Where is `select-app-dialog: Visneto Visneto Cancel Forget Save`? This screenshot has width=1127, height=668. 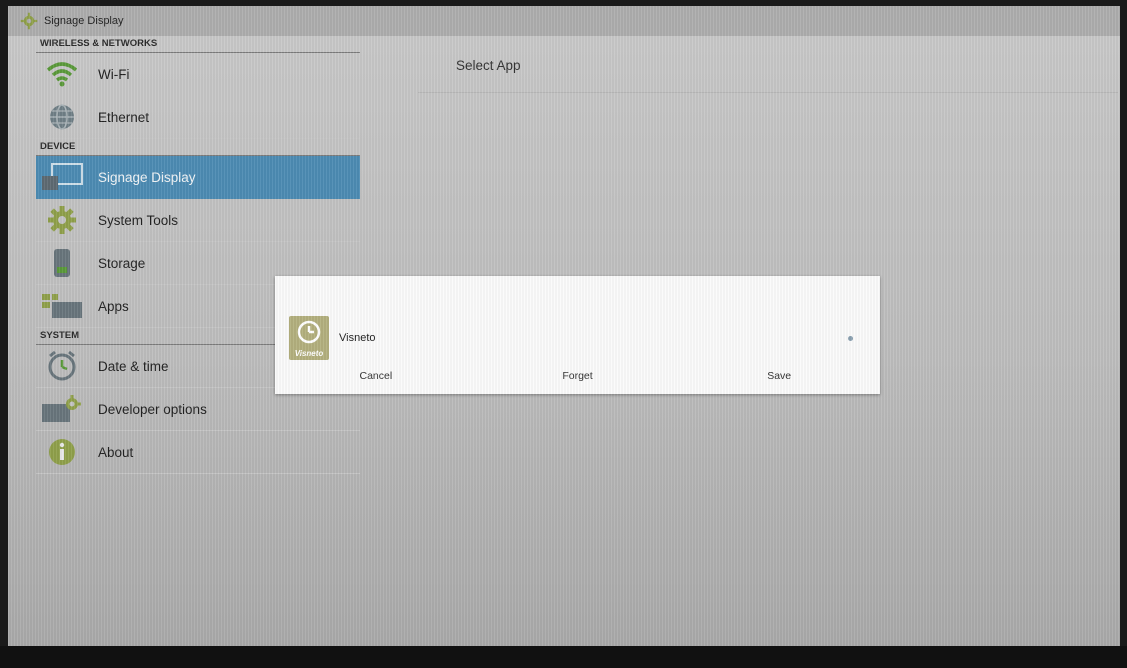
select-app-dialog: Visneto Visneto Cancel Forget Save is located at coordinates (577, 335).